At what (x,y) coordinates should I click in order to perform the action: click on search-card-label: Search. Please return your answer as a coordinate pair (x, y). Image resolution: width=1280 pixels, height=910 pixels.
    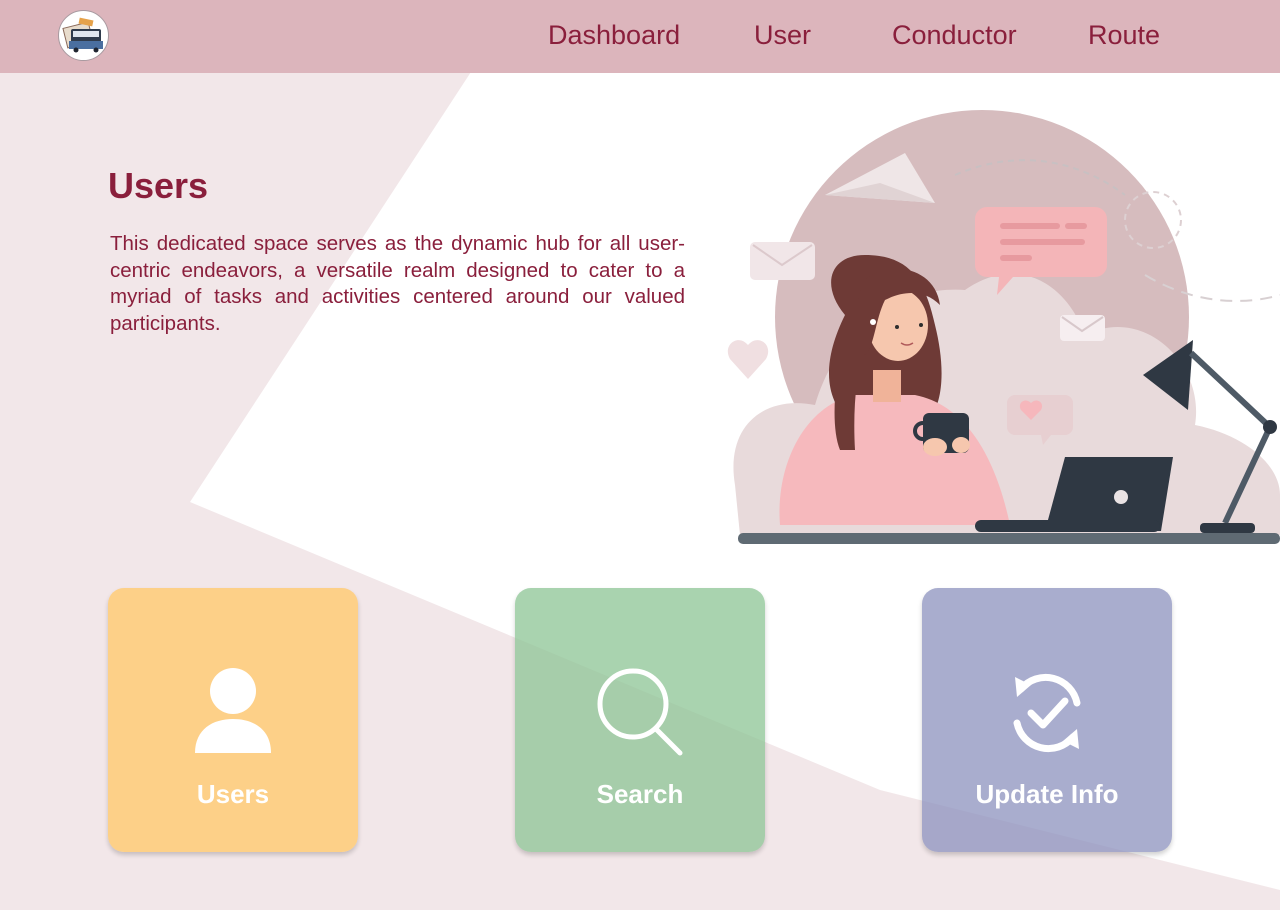
    Looking at the image, I should click on (640, 794).